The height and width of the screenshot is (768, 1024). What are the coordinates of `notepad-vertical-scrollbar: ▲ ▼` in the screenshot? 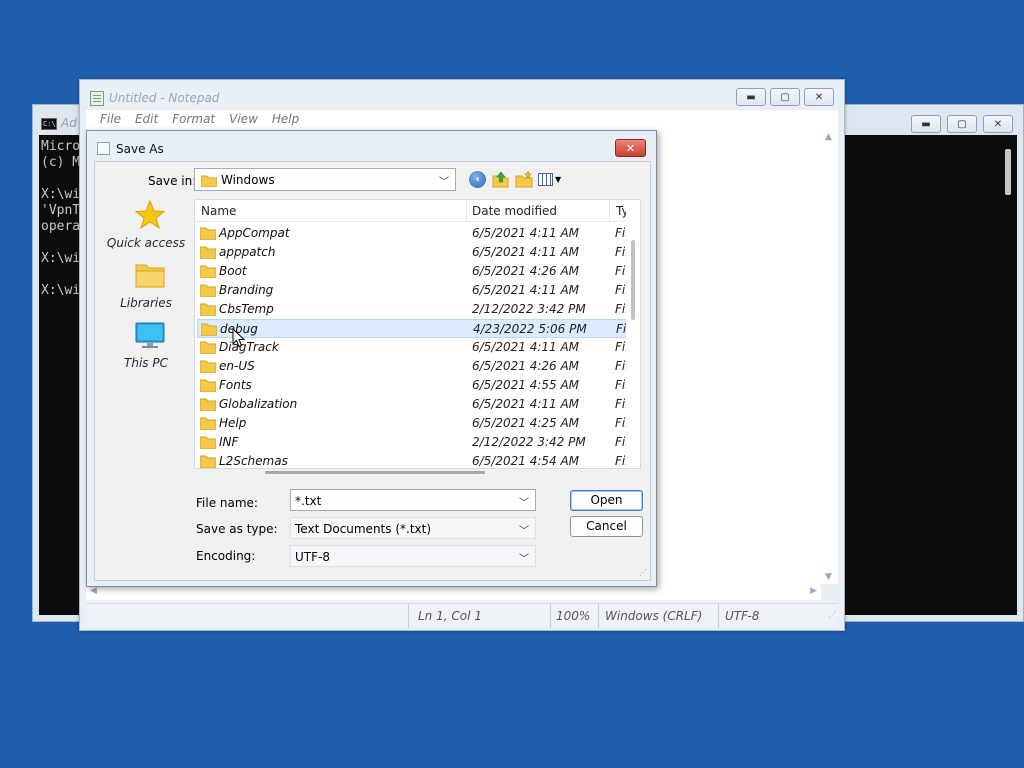 It's located at (829, 357).